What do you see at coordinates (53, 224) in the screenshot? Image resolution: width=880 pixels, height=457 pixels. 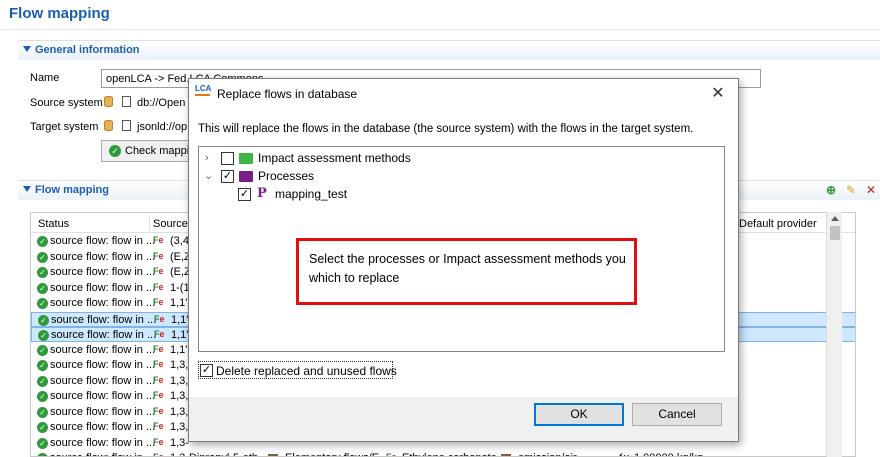 I see `column-status: Status` at bounding box center [53, 224].